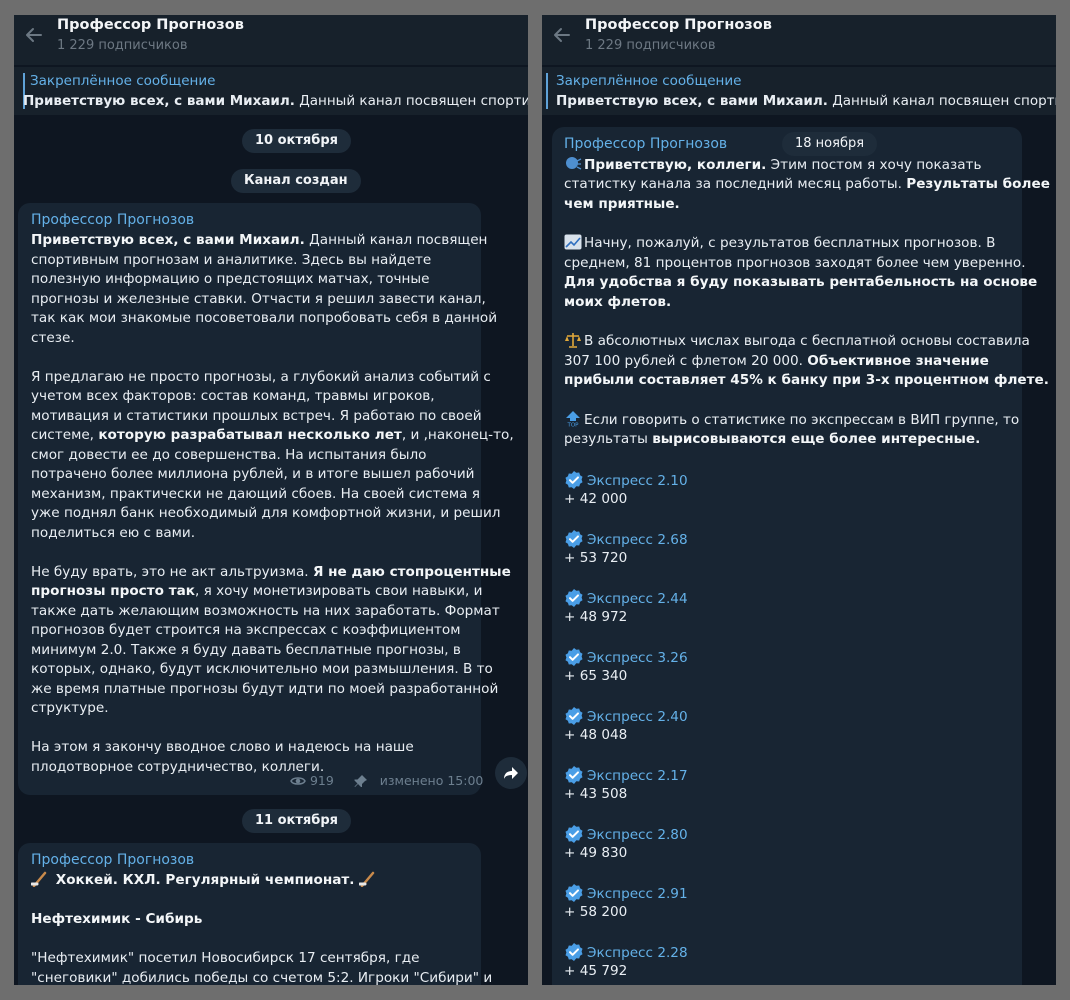 The width and height of the screenshot is (1070, 1000). What do you see at coordinates (626, 776) in the screenshot?
I see `express-link: Экспресс 2.17` at bounding box center [626, 776].